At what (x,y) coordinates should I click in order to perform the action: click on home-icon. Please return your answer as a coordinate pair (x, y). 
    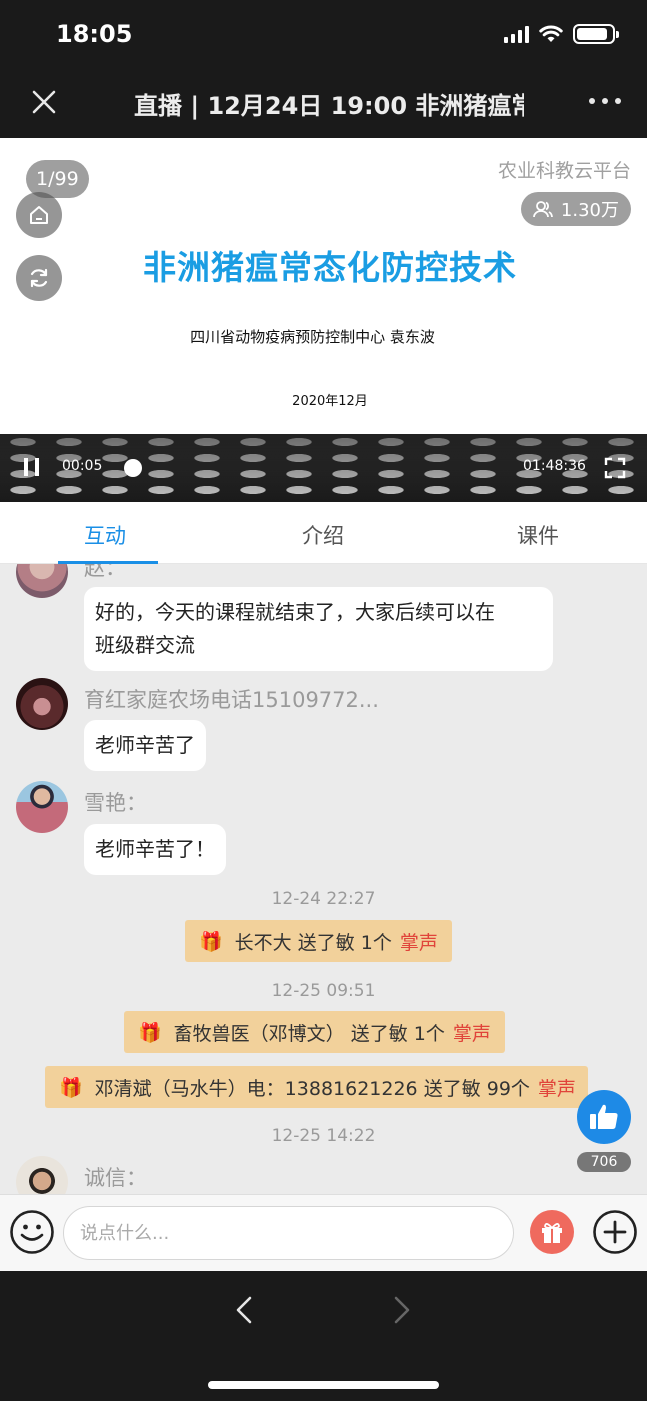
    Looking at the image, I should click on (39, 215).